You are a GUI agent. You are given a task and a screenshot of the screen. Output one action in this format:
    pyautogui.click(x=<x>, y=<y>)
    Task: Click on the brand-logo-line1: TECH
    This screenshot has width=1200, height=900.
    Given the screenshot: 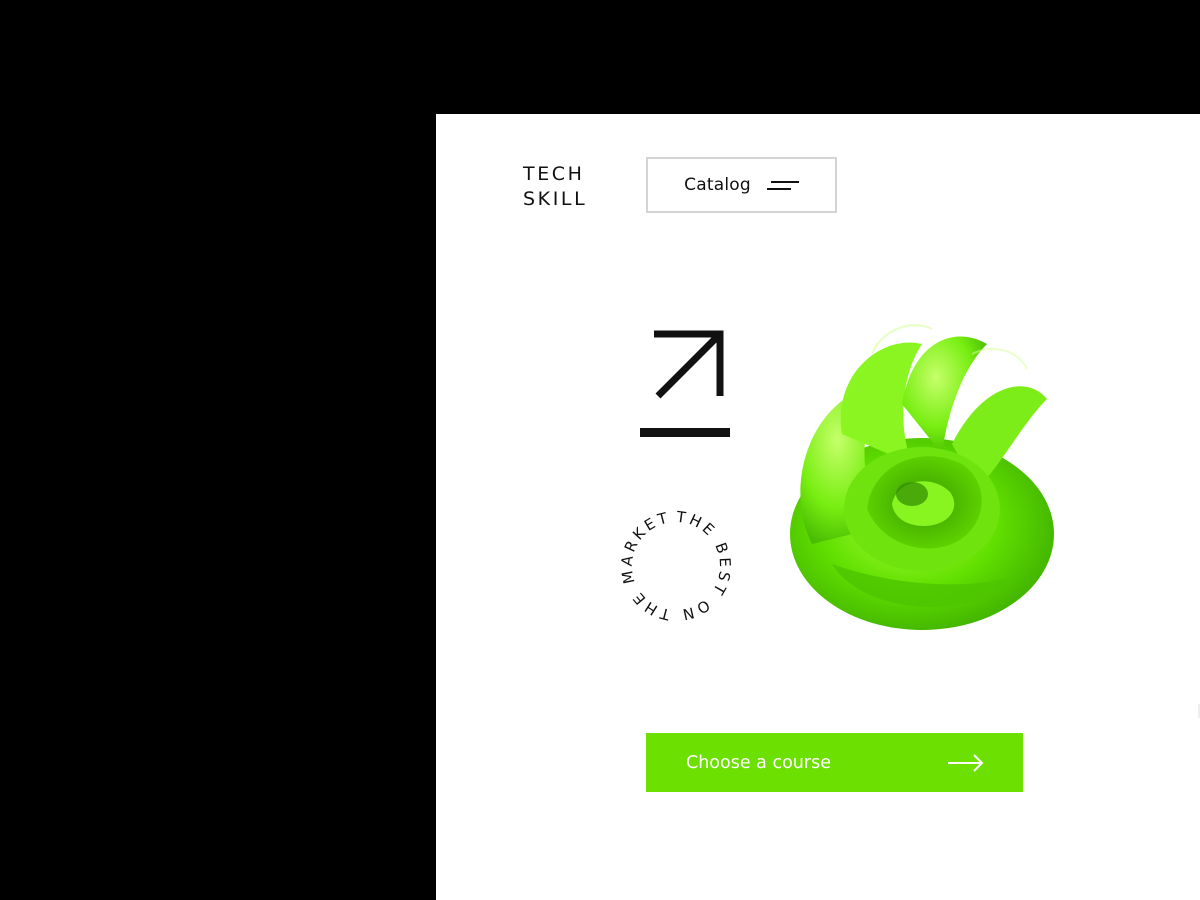 What is the action you would take?
    pyautogui.click(x=554, y=174)
    